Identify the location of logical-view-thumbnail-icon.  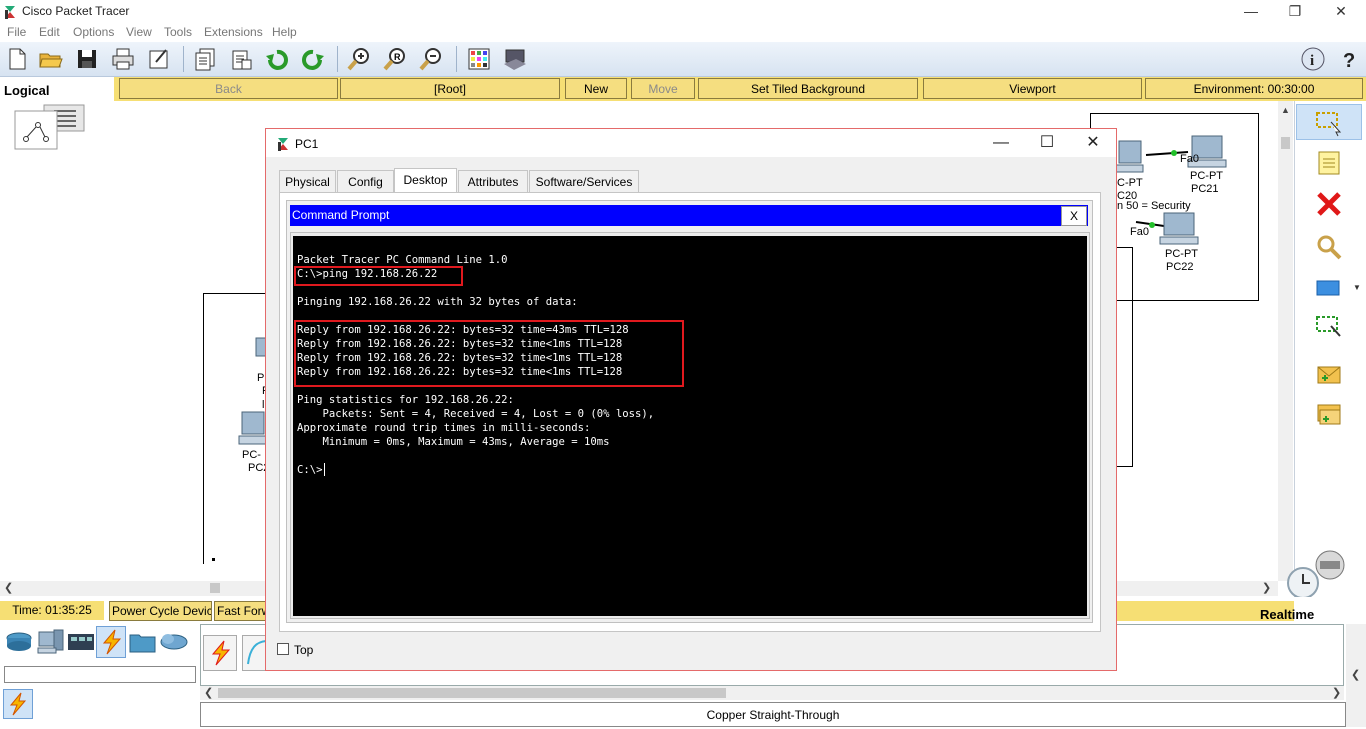
(50, 126).